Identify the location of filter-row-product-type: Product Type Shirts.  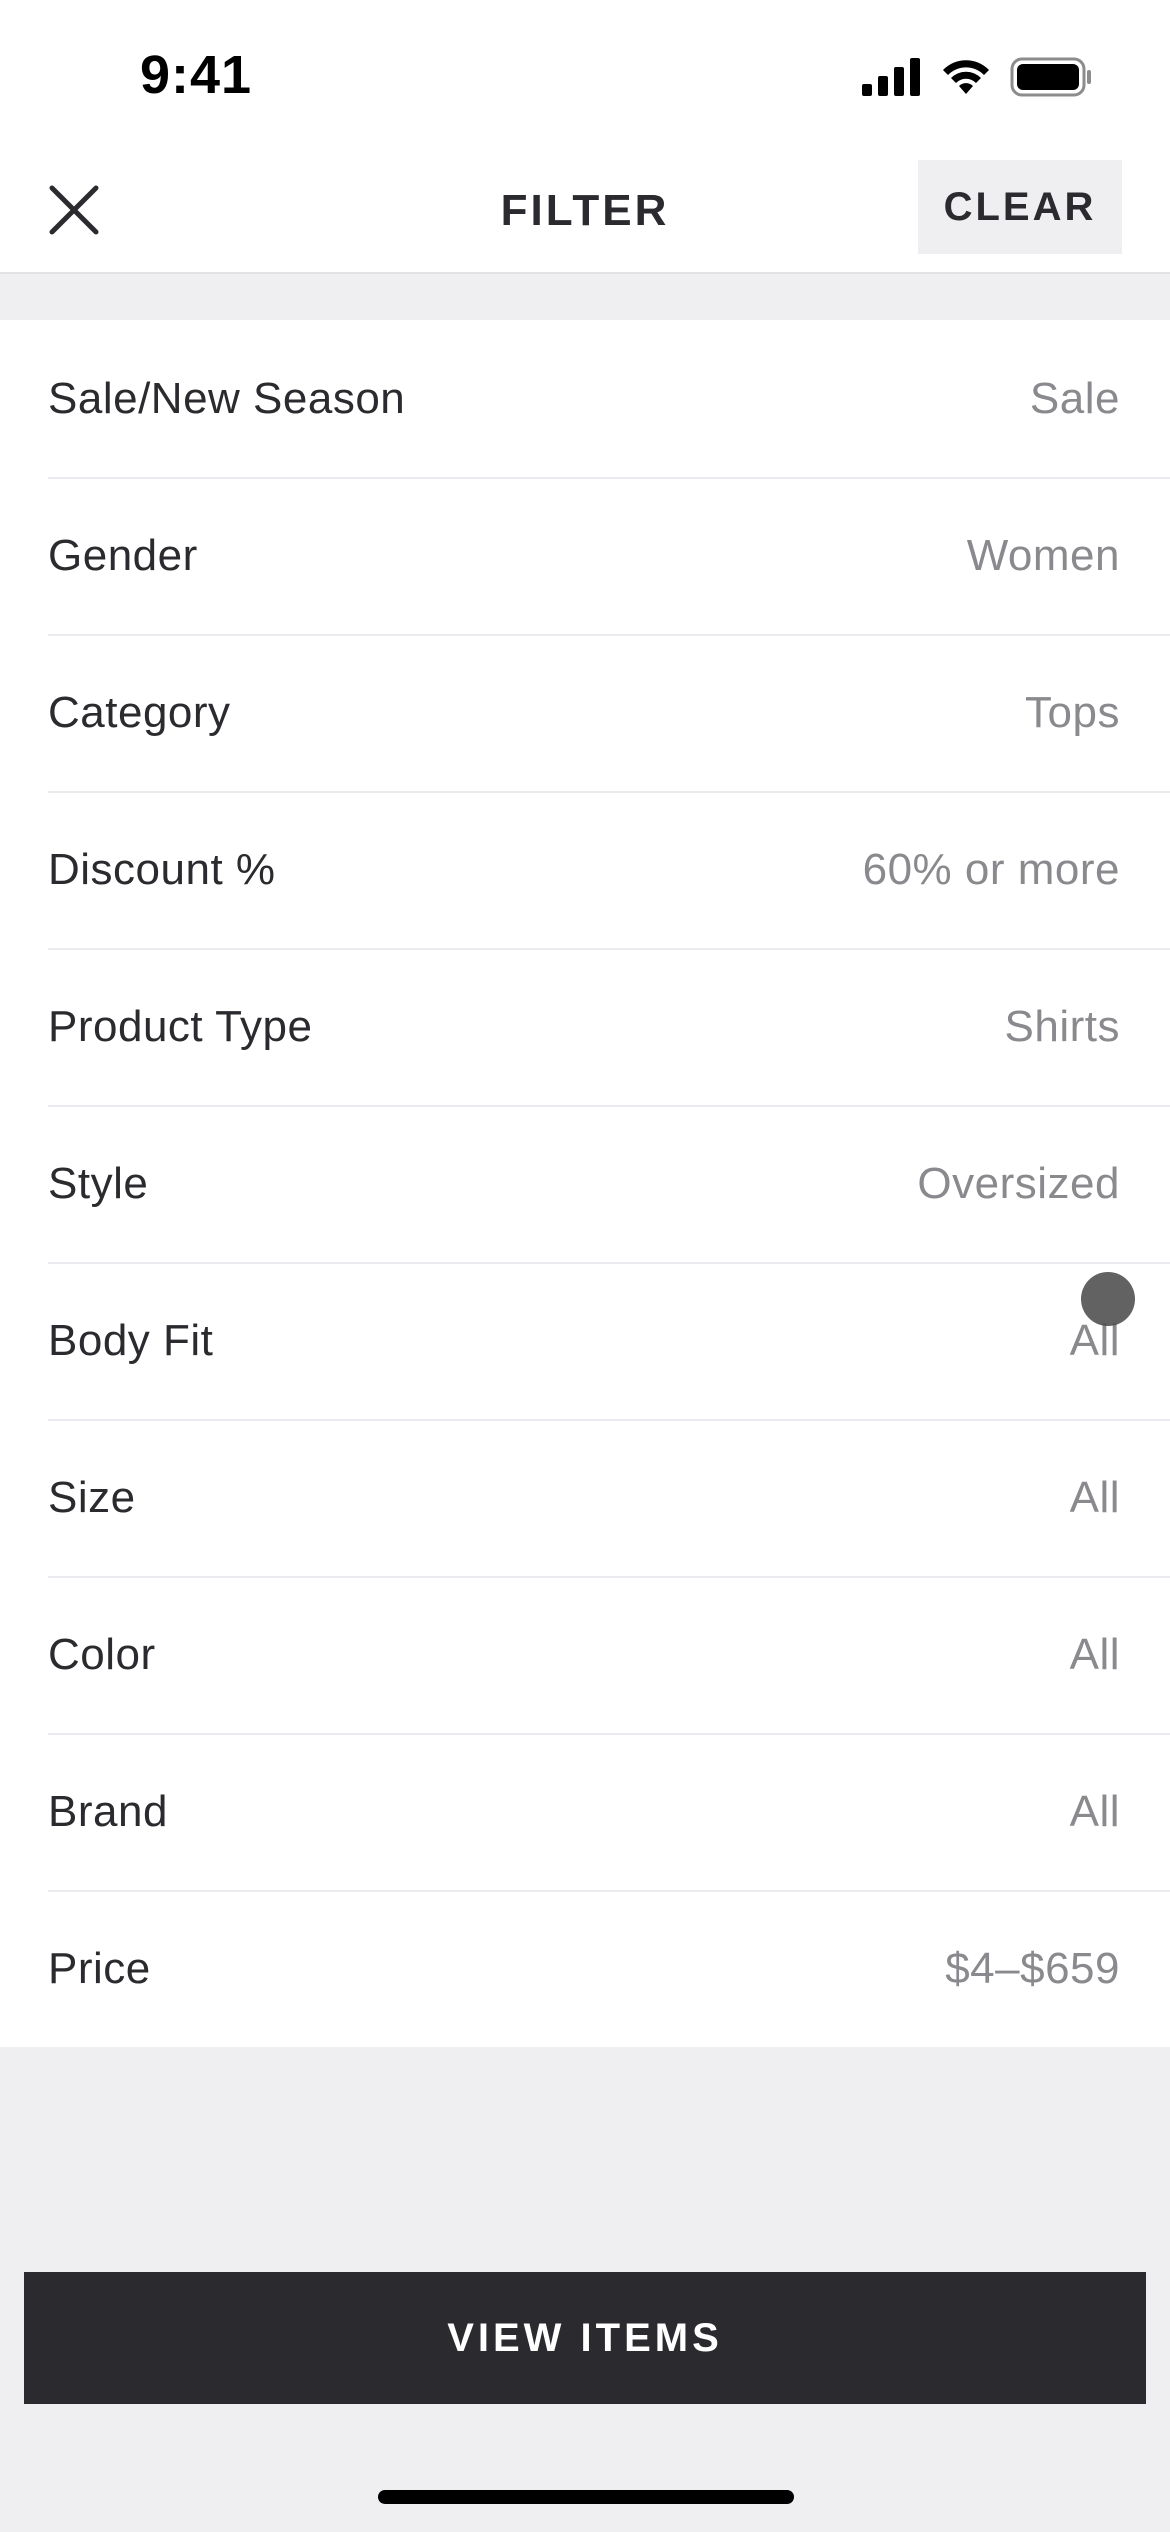
(585, 1026).